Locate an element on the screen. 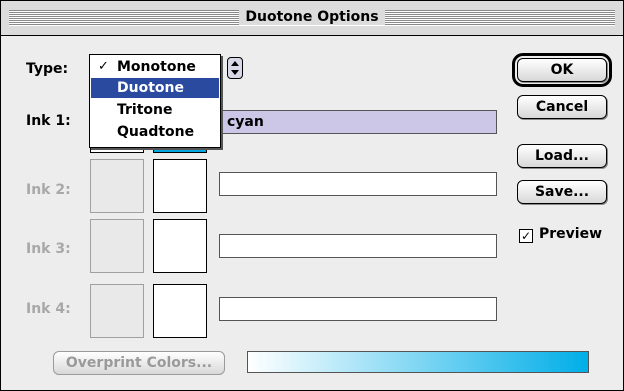 The image size is (624, 391). type-popup-arrow-icon is located at coordinates (235, 68).